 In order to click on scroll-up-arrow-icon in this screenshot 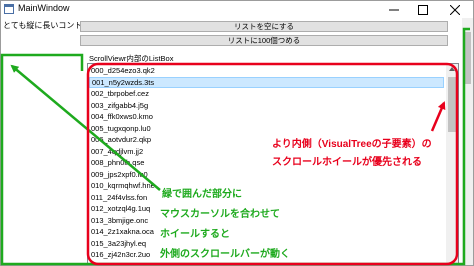, I will do `click(452, 69)`.